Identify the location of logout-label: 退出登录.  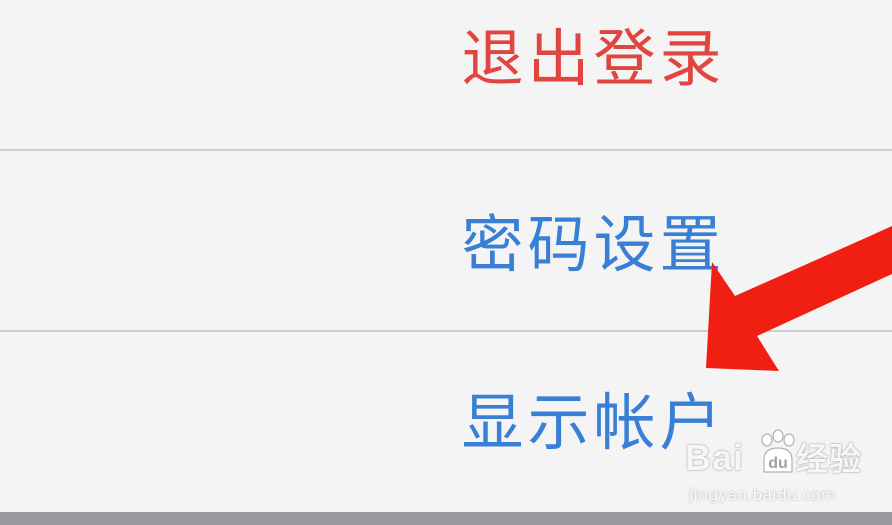
(593, 58).